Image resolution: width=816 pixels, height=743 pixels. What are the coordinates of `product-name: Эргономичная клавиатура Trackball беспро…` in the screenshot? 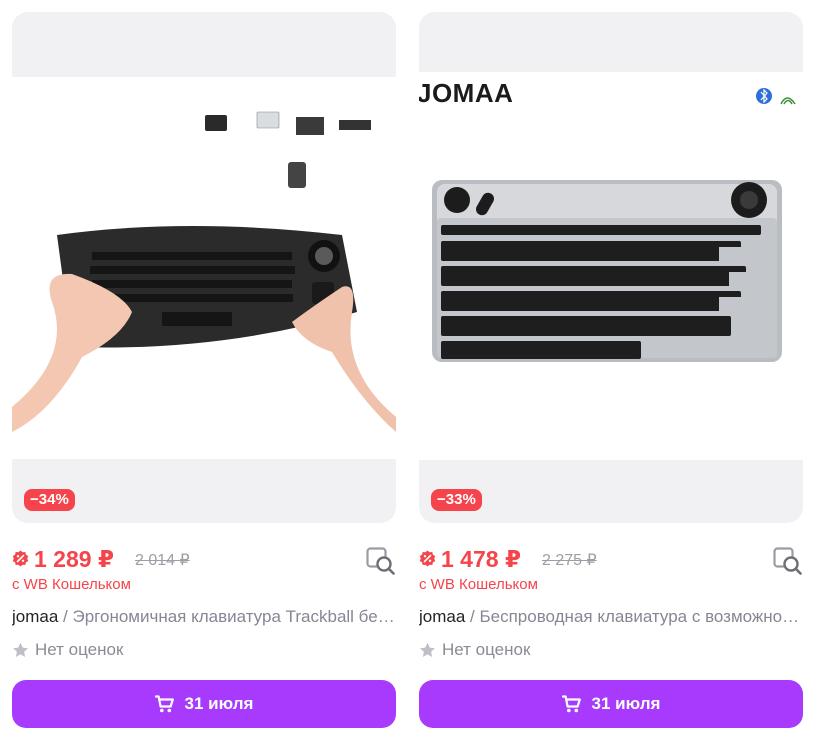 It's located at (234, 616).